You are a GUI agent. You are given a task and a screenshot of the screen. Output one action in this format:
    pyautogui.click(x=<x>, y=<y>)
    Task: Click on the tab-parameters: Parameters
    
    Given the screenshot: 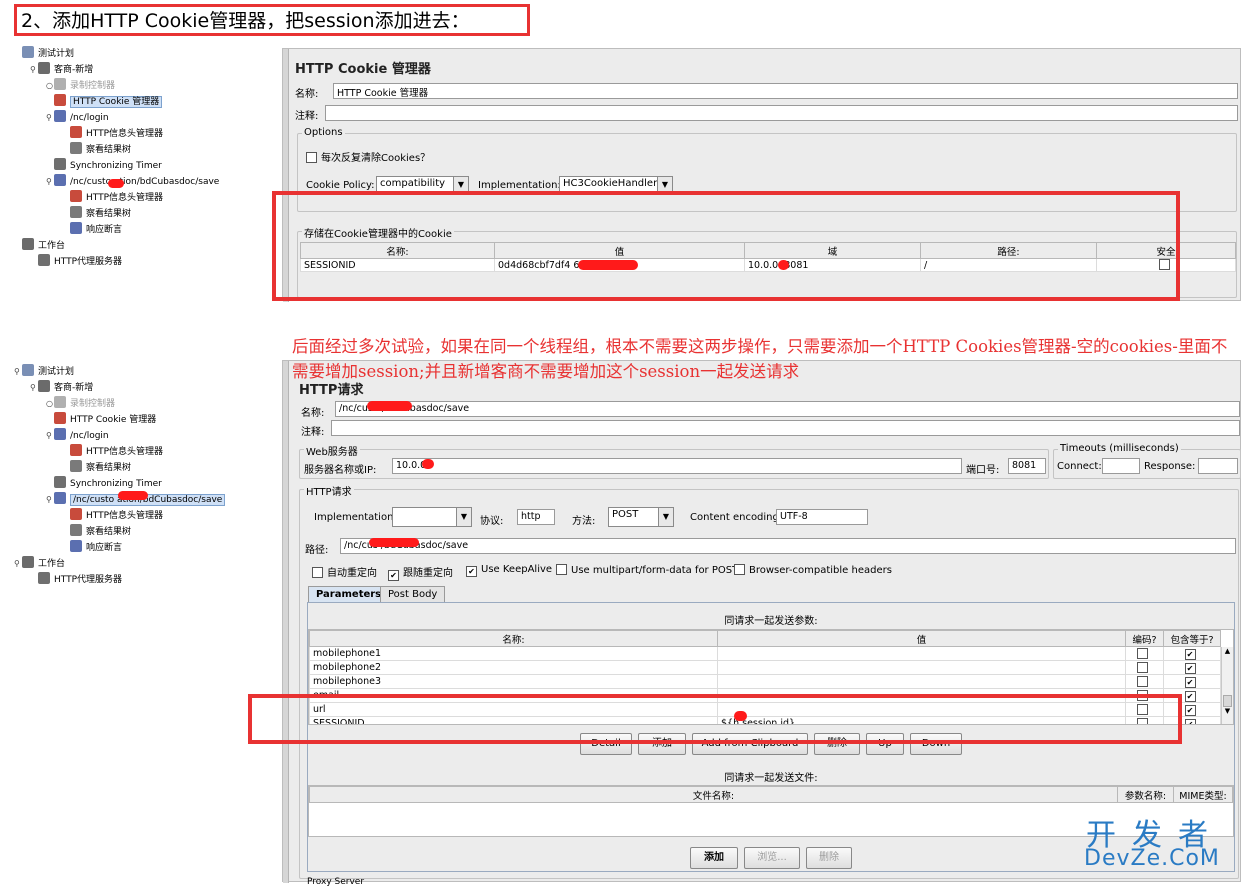 What is the action you would take?
    pyautogui.click(x=349, y=594)
    